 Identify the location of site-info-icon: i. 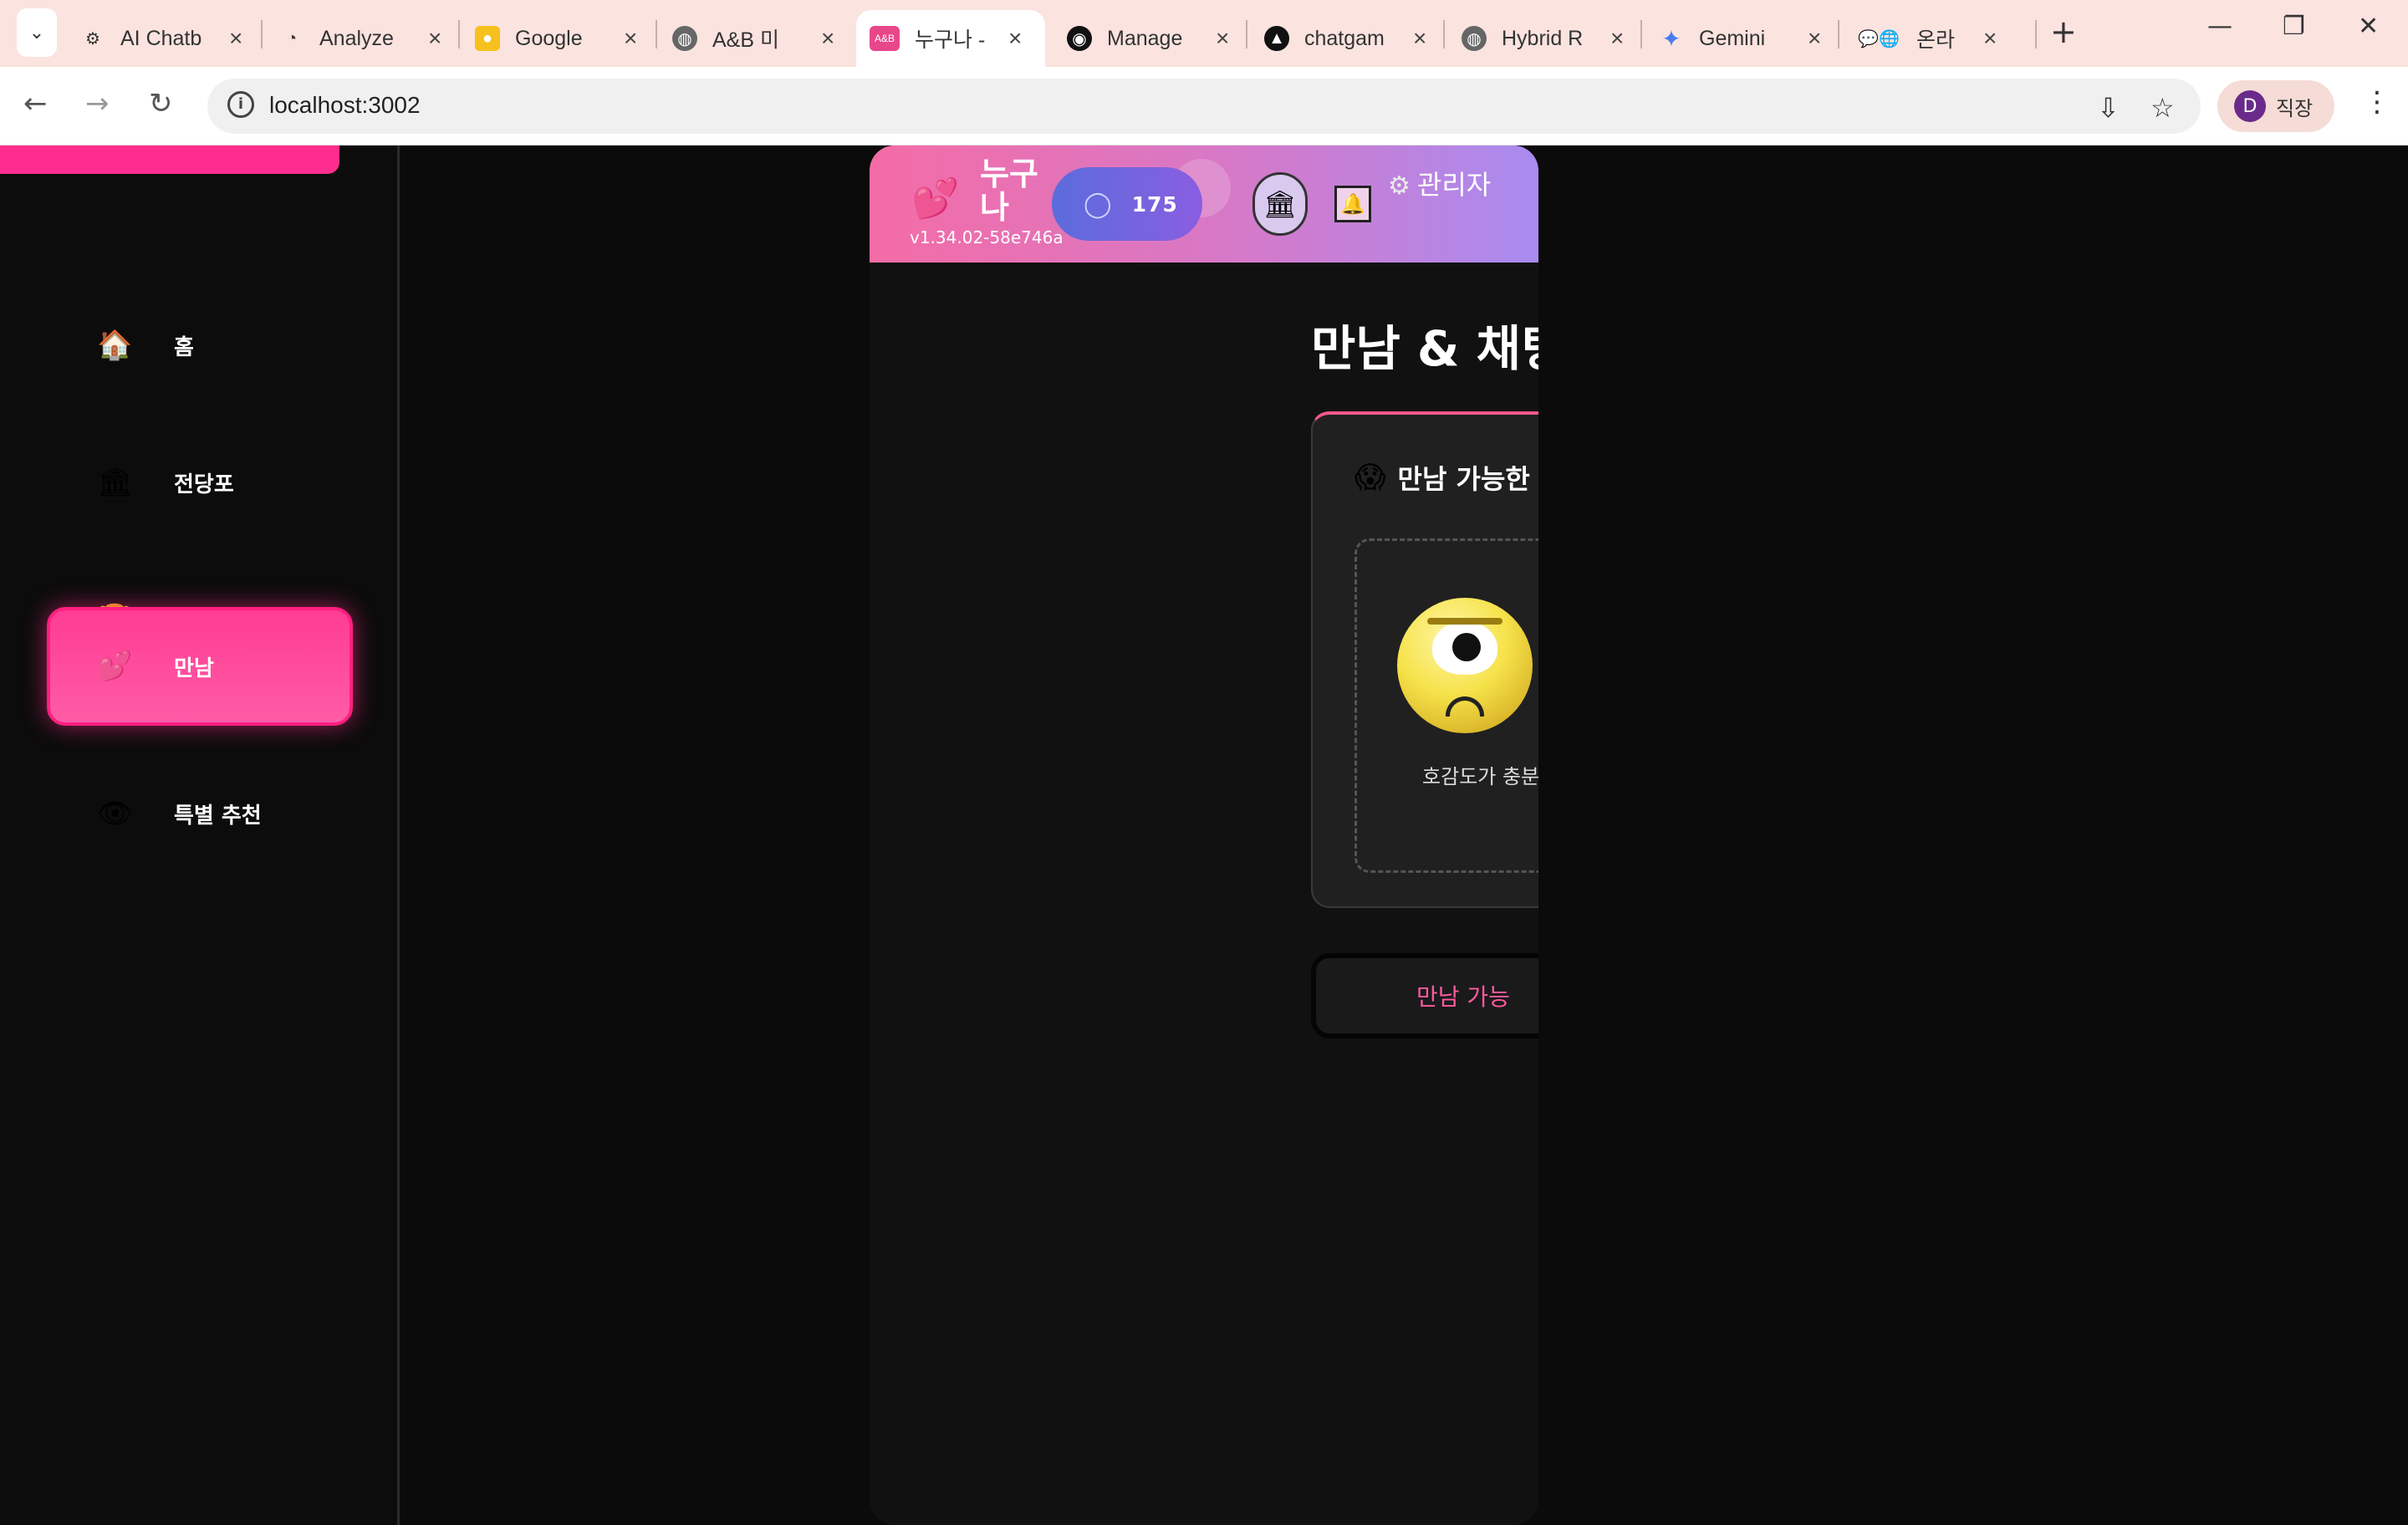
(241, 104).